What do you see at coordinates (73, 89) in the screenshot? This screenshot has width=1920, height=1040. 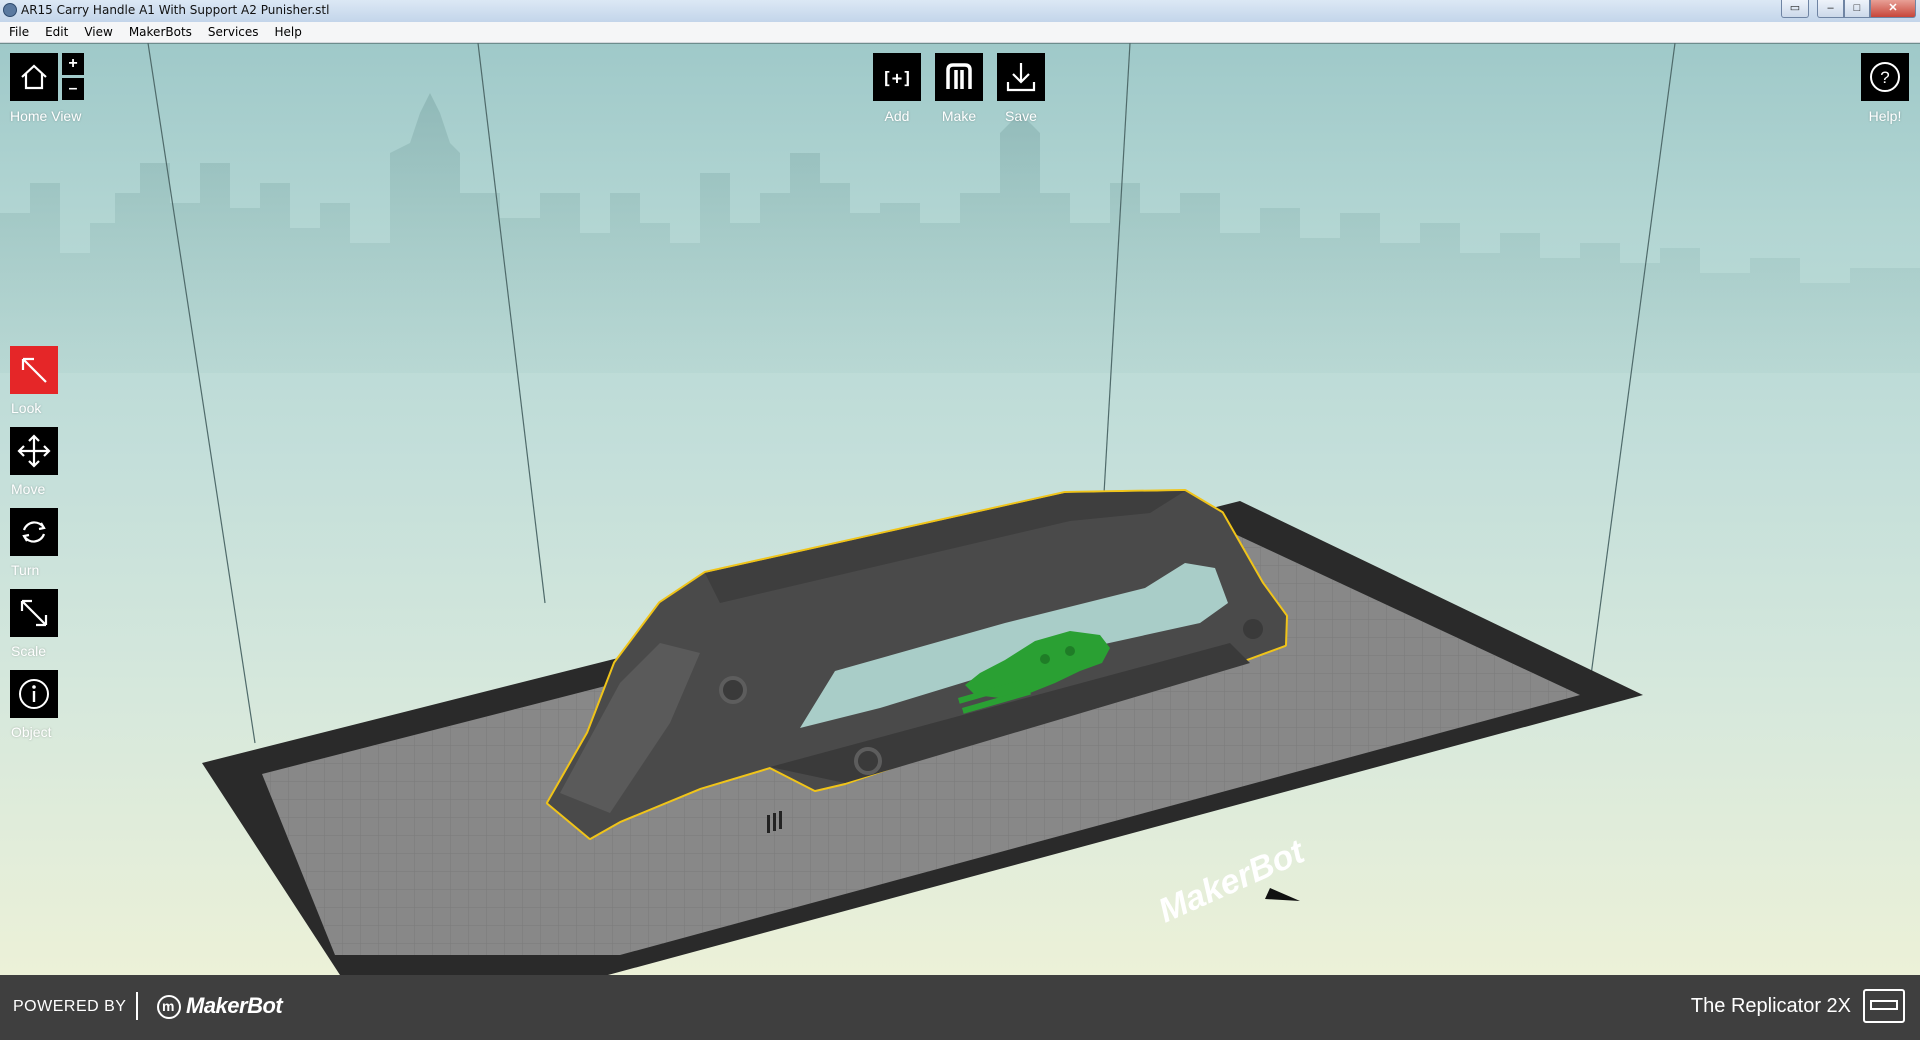 I see `zoom-out-button: –` at bounding box center [73, 89].